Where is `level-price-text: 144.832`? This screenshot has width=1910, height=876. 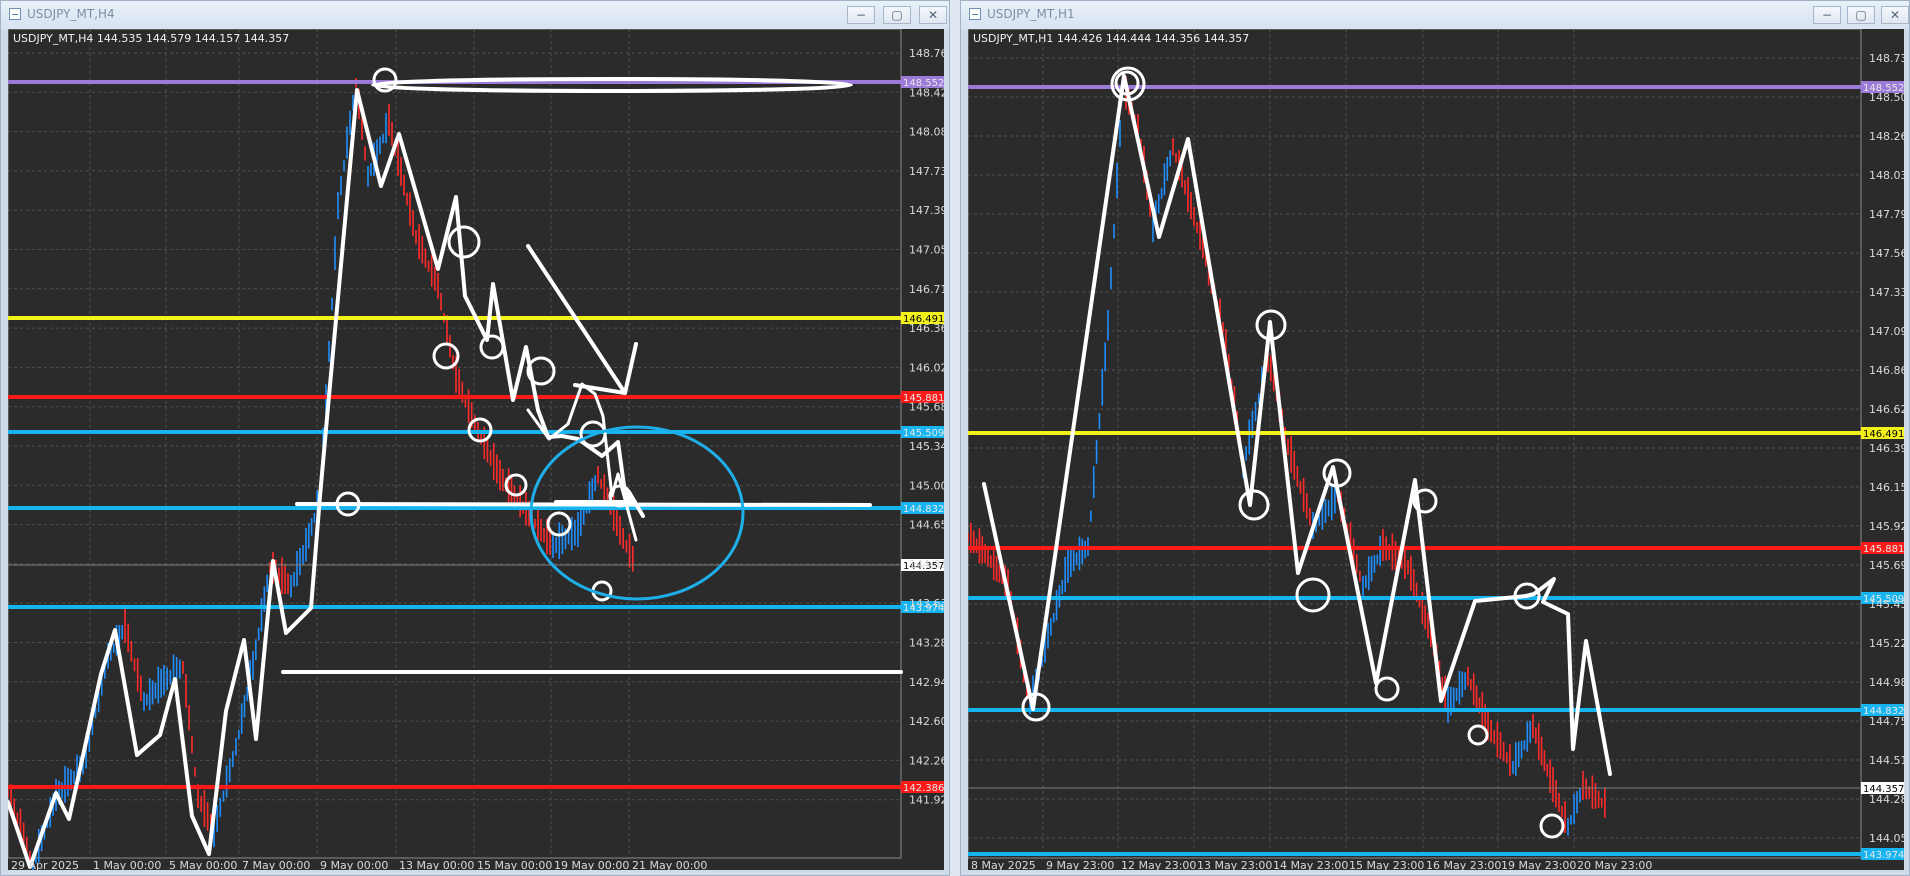
level-price-text: 144.832 is located at coordinates (923, 509).